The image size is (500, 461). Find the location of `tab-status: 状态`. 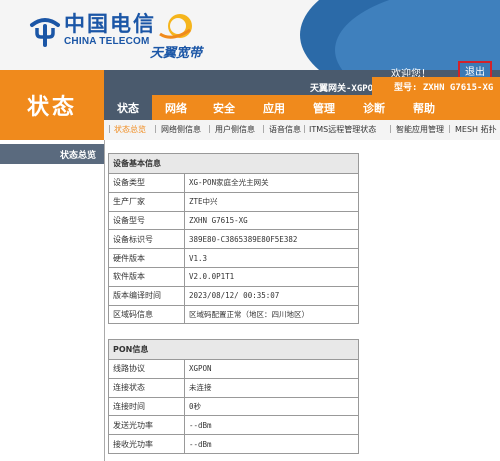

tab-status: 状态 is located at coordinates (128, 107).